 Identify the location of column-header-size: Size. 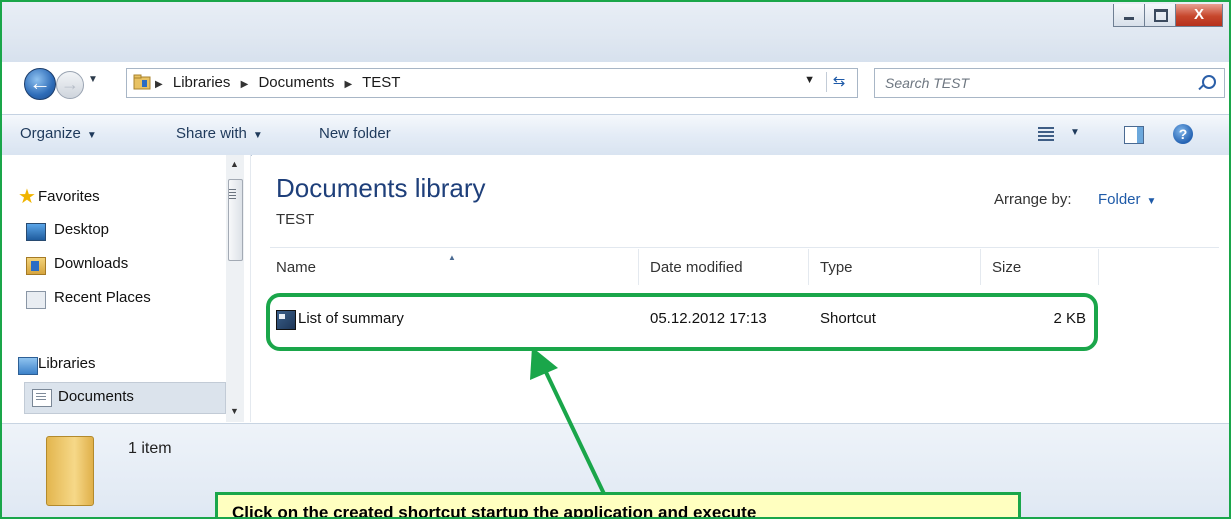
(1006, 267).